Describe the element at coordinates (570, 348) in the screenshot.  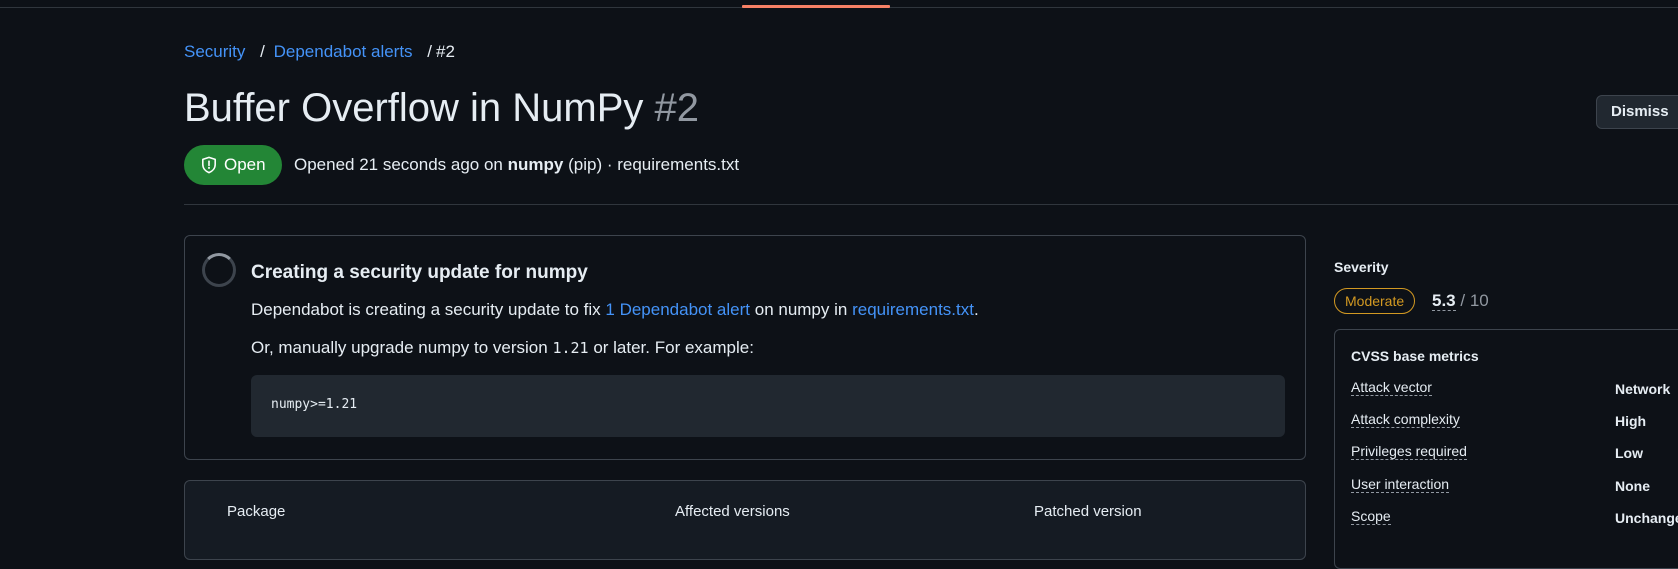
I see `manual-version: 1.21` at that location.